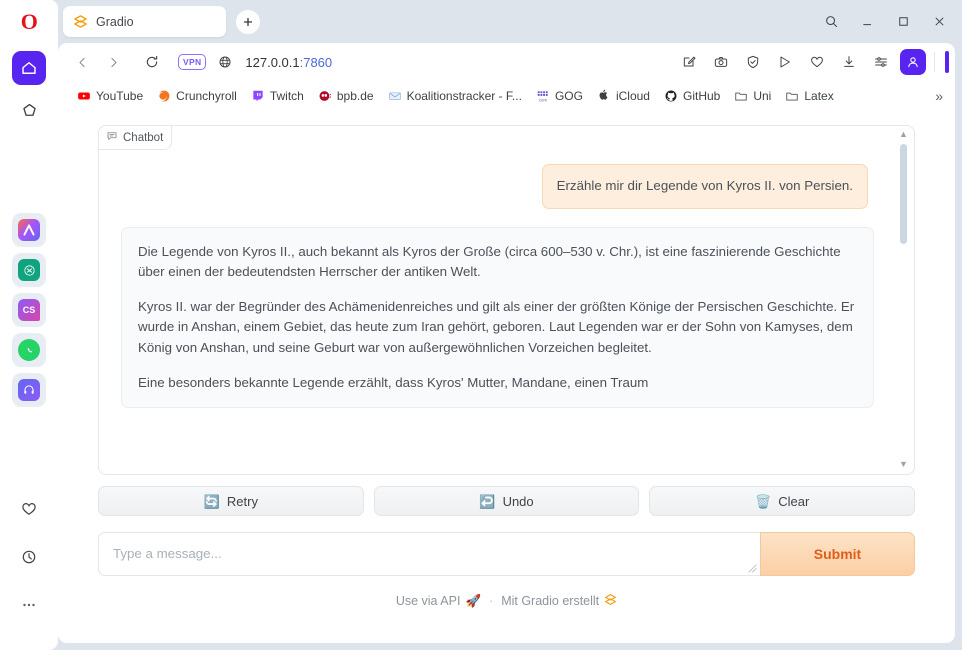 This screenshot has width=962, height=650. What do you see at coordinates (242, 501) in the screenshot?
I see `retry-button-label: Retry` at bounding box center [242, 501].